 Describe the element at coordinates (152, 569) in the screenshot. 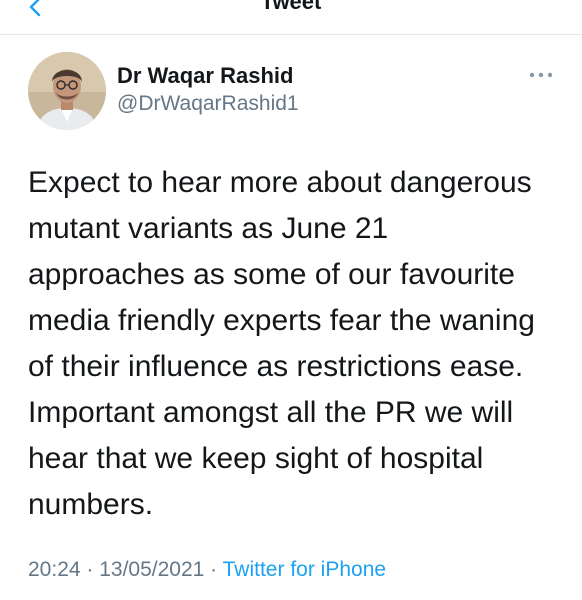

I see `tweet-date: 13/05/2021` at that location.